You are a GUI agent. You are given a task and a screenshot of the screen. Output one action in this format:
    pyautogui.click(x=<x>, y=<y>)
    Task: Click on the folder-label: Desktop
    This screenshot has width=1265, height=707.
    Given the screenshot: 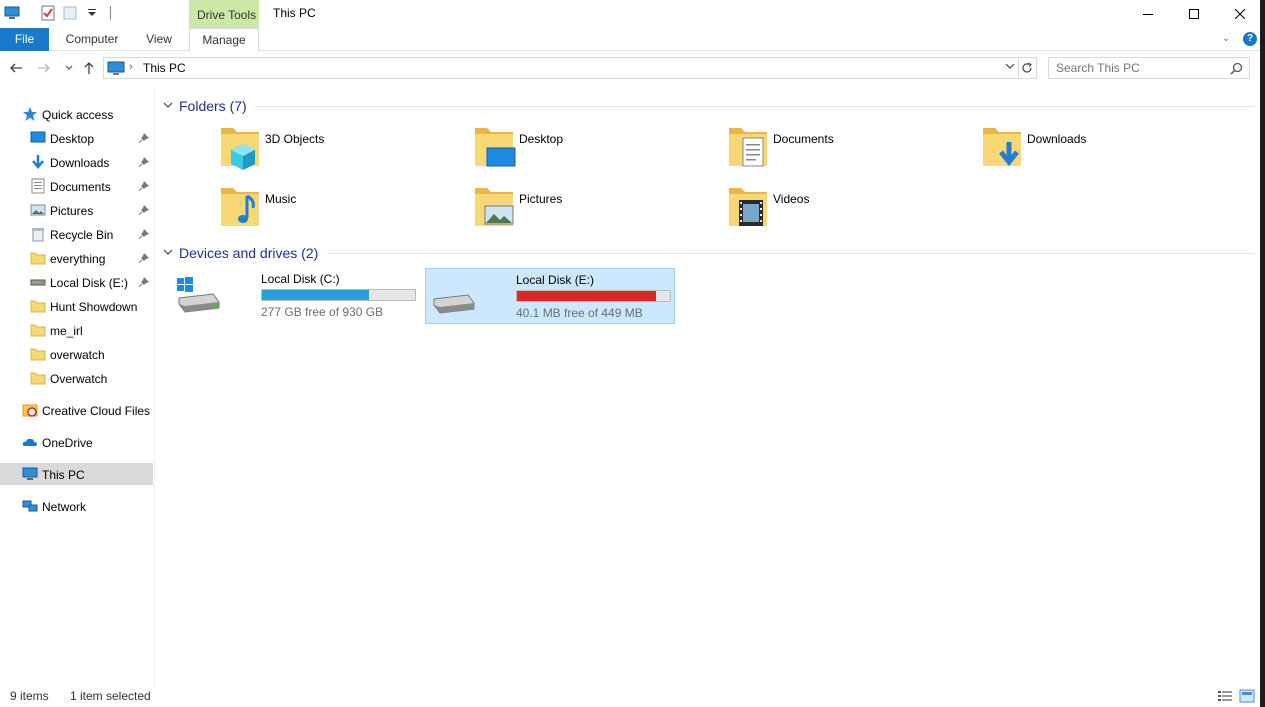 What is the action you would take?
    pyautogui.click(x=541, y=139)
    